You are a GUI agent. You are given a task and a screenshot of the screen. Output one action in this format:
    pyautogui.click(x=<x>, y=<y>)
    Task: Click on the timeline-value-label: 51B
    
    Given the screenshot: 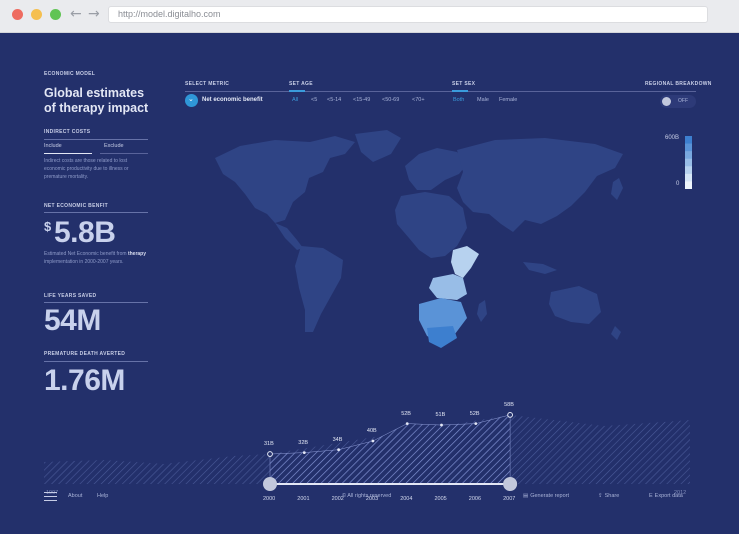 What is the action you would take?
    pyautogui.click(x=440, y=415)
    